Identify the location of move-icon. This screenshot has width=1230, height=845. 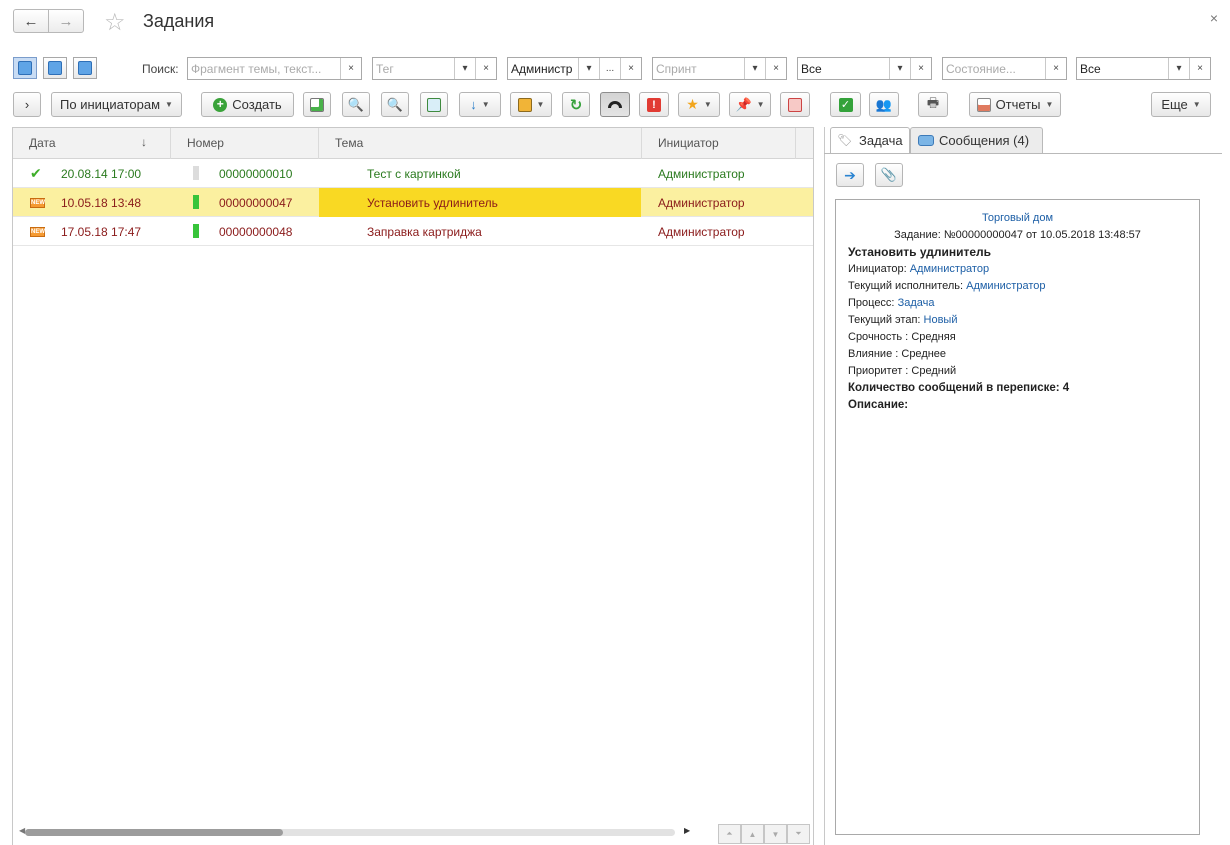
(434, 104).